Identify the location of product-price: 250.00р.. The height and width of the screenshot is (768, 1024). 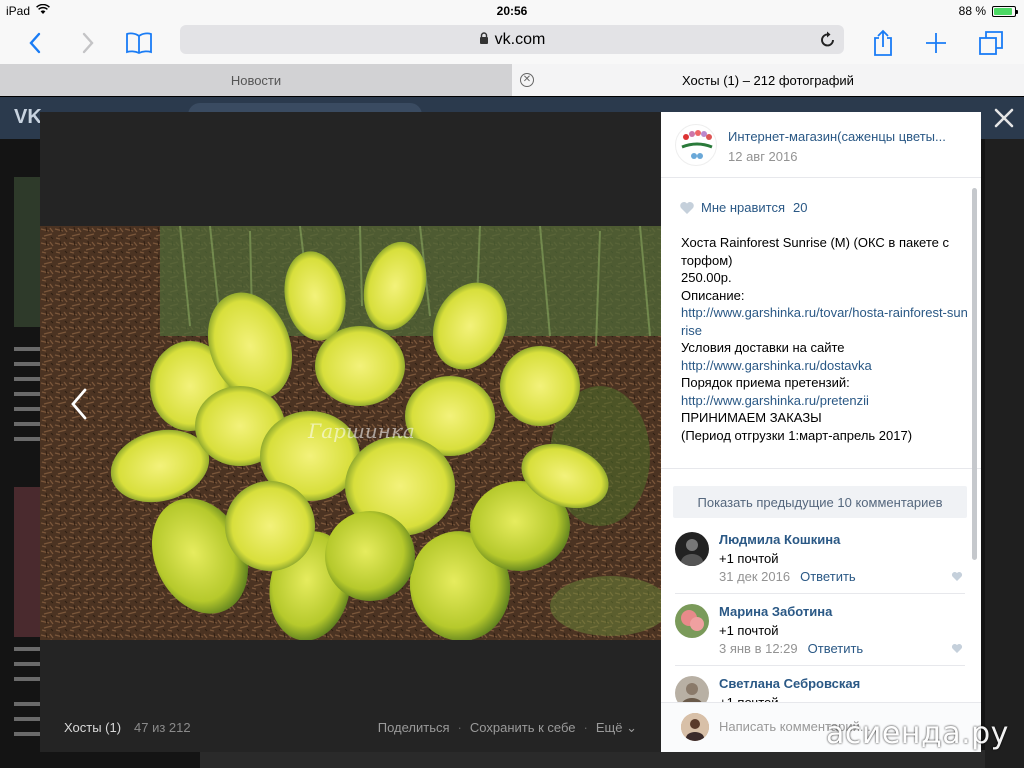
(706, 277).